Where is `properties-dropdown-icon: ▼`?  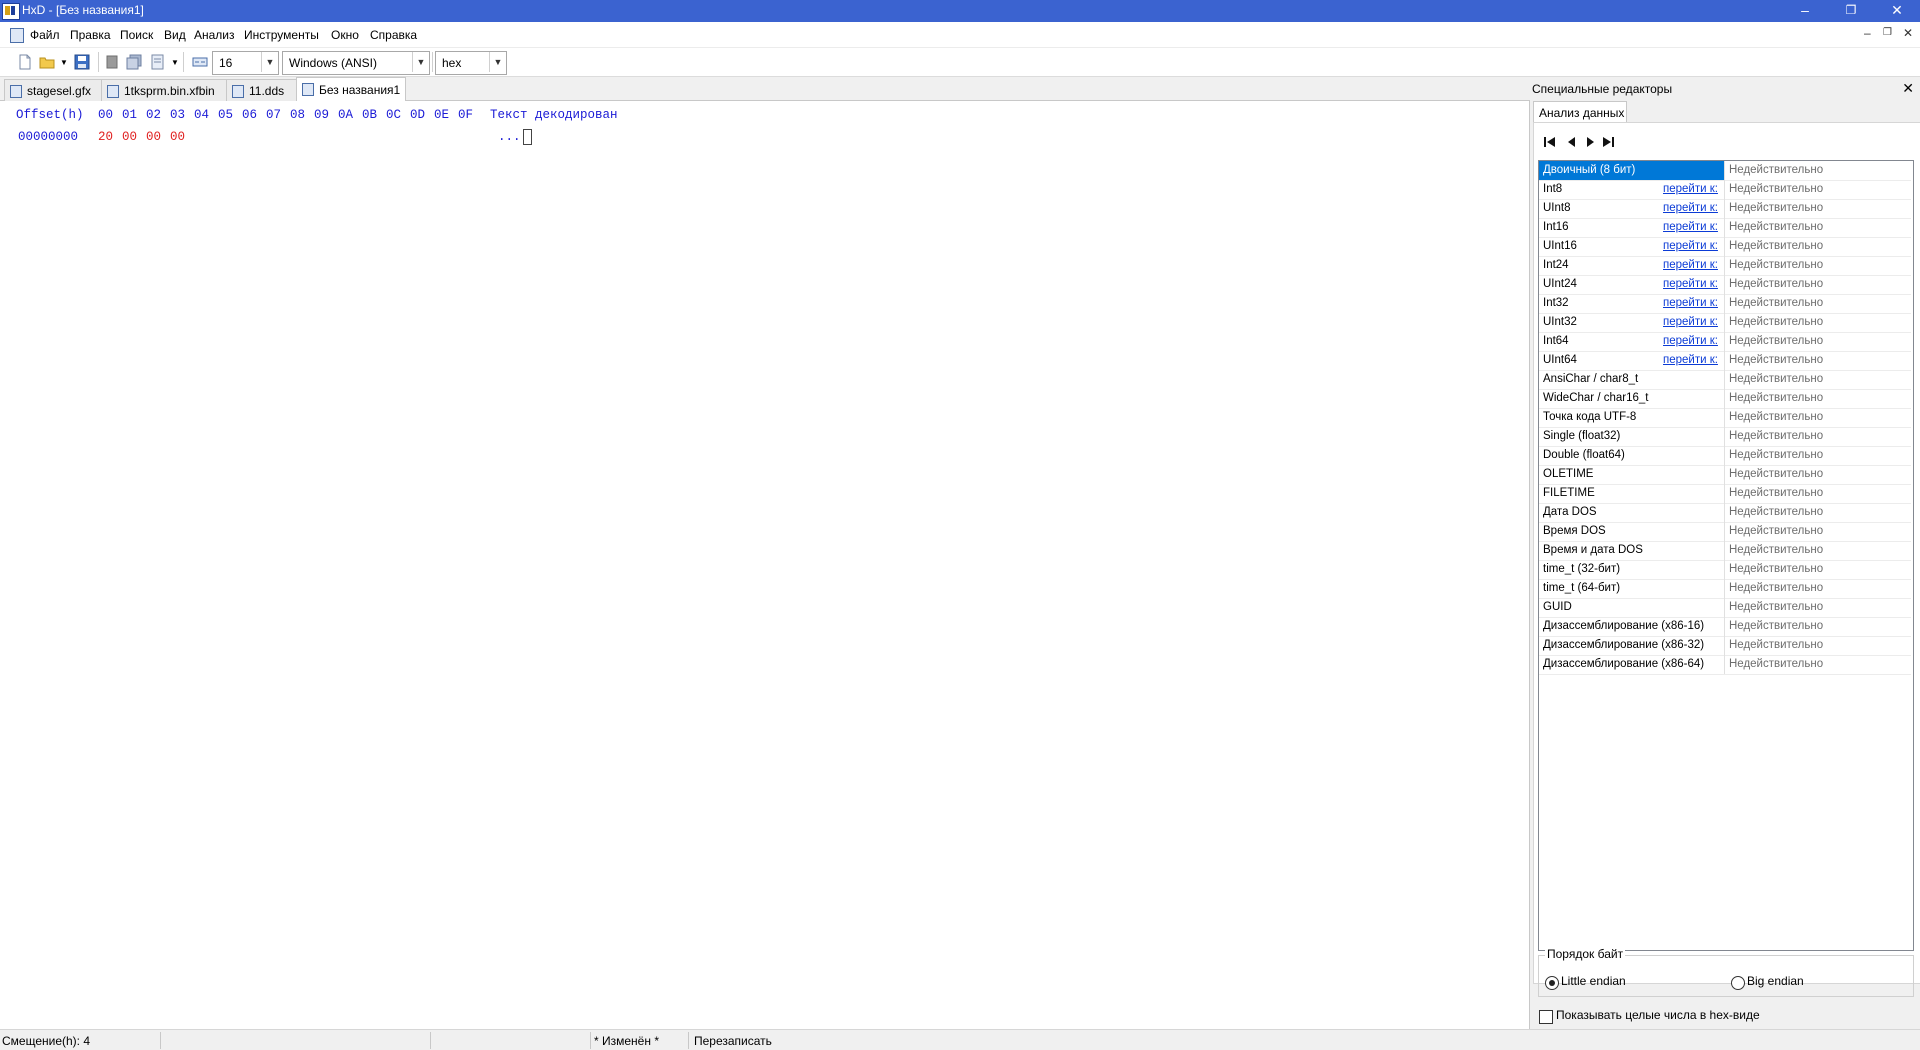 properties-dropdown-icon: ▼ is located at coordinates (175, 62).